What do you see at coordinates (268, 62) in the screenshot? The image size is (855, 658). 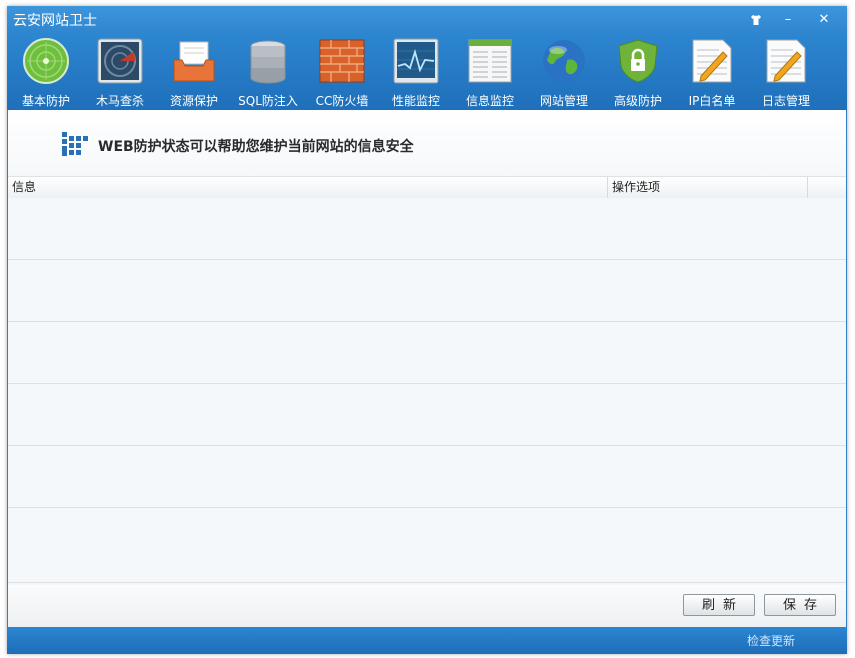 I see `database-icon` at bounding box center [268, 62].